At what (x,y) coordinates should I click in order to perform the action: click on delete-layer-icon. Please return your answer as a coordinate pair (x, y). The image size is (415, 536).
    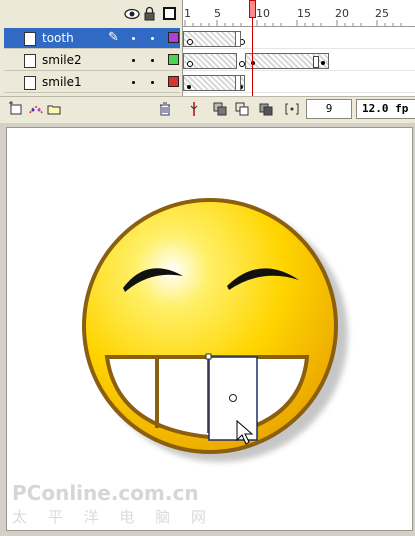
    Looking at the image, I should click on (165, 109).